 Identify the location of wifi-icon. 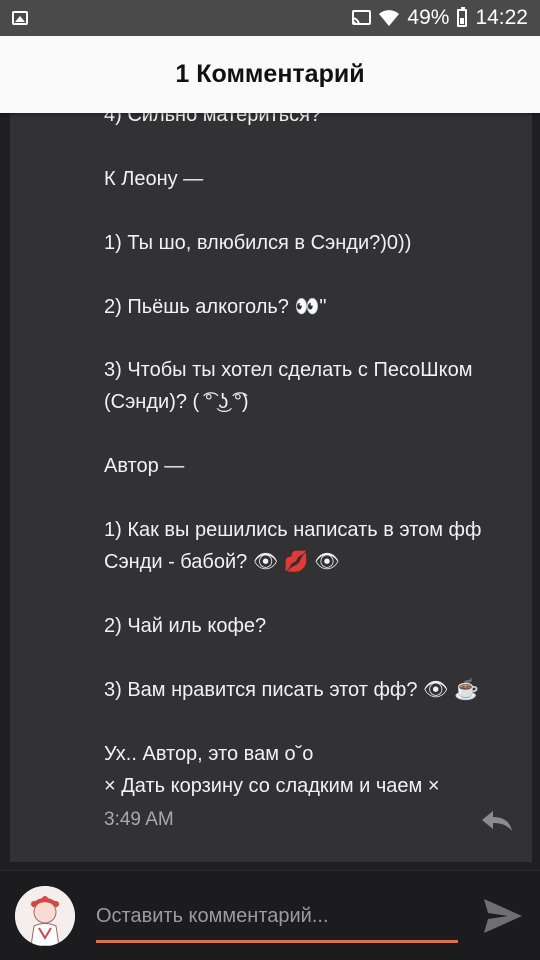
(389, 18).